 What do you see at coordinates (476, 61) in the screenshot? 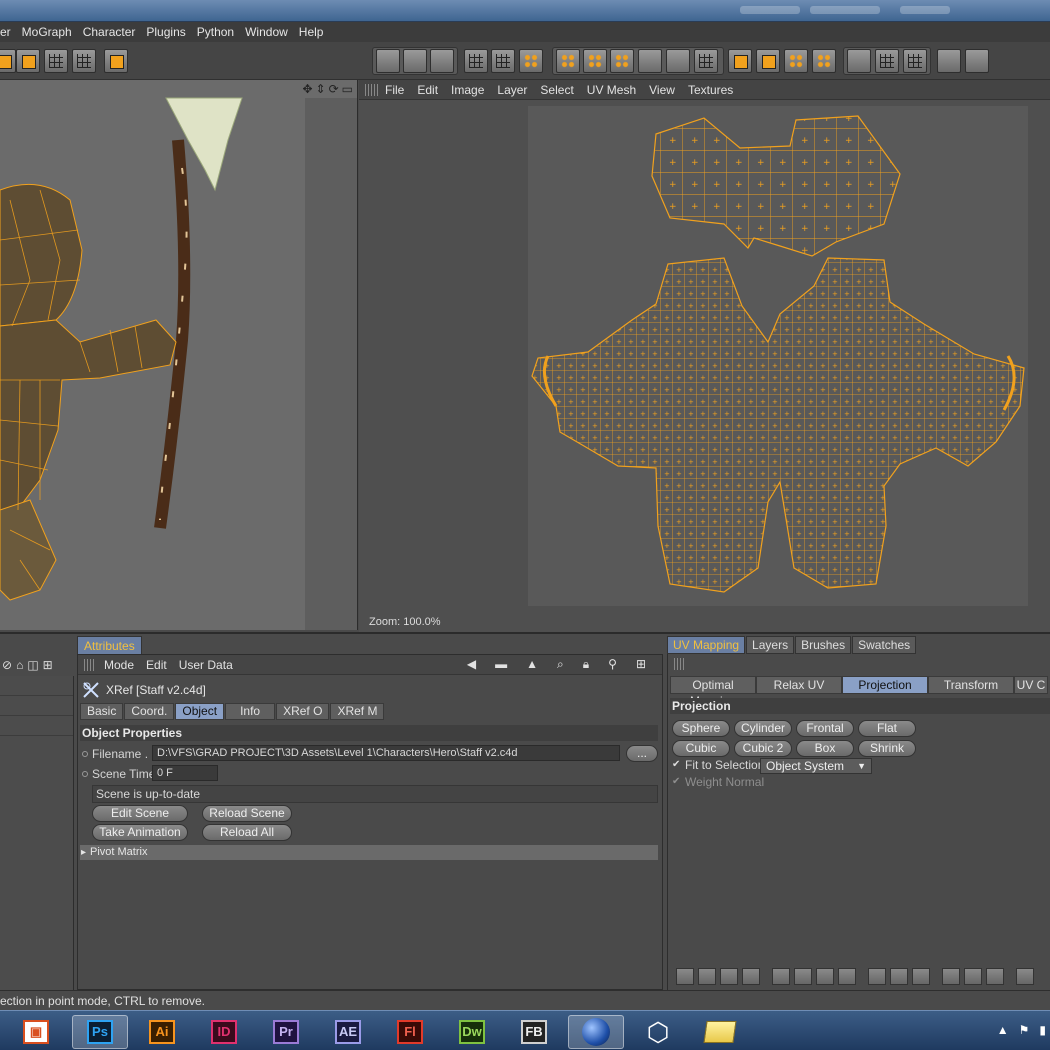
I see `uv-grid-icon` at bounding box center [476, 61].